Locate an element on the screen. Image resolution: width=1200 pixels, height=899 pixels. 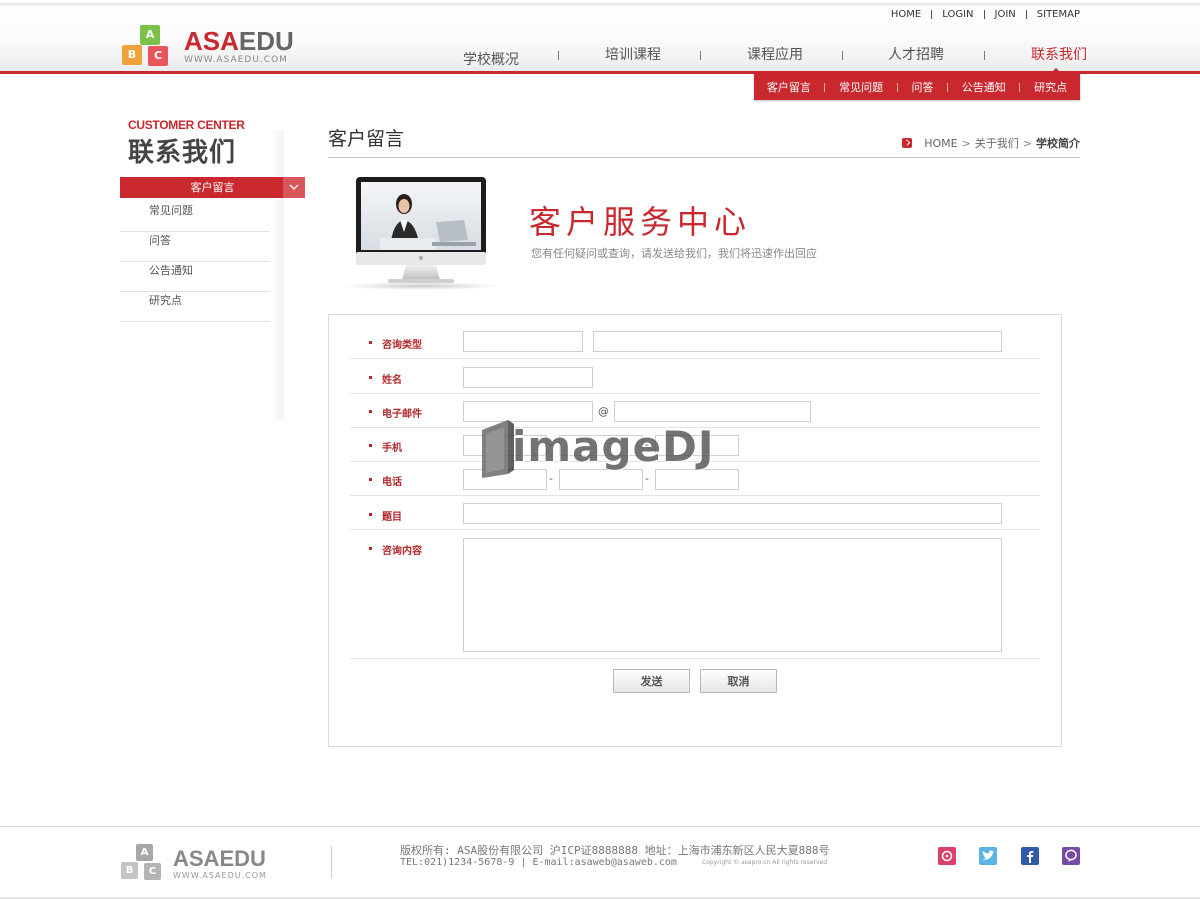
nav-recruitment: 人才招聘 is located at coordinates (916, 54).